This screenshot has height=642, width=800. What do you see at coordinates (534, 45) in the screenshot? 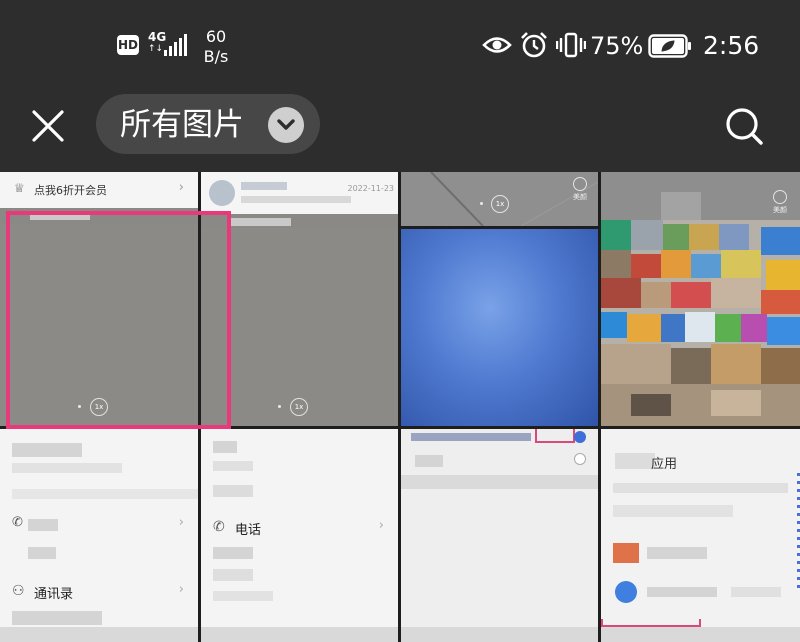
I see `alarm-icon` at bounding box center [534, 45].